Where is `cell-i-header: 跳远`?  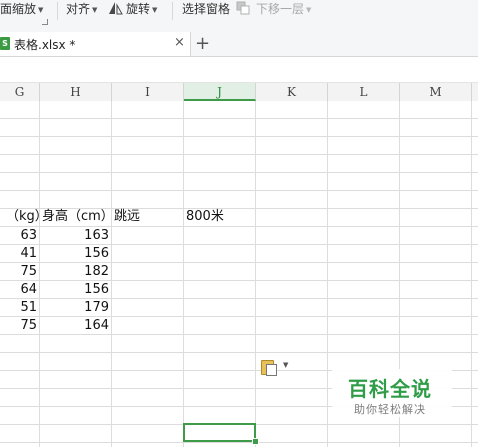 cell-i-header: 跳远 is located at coordinates (127, 217).